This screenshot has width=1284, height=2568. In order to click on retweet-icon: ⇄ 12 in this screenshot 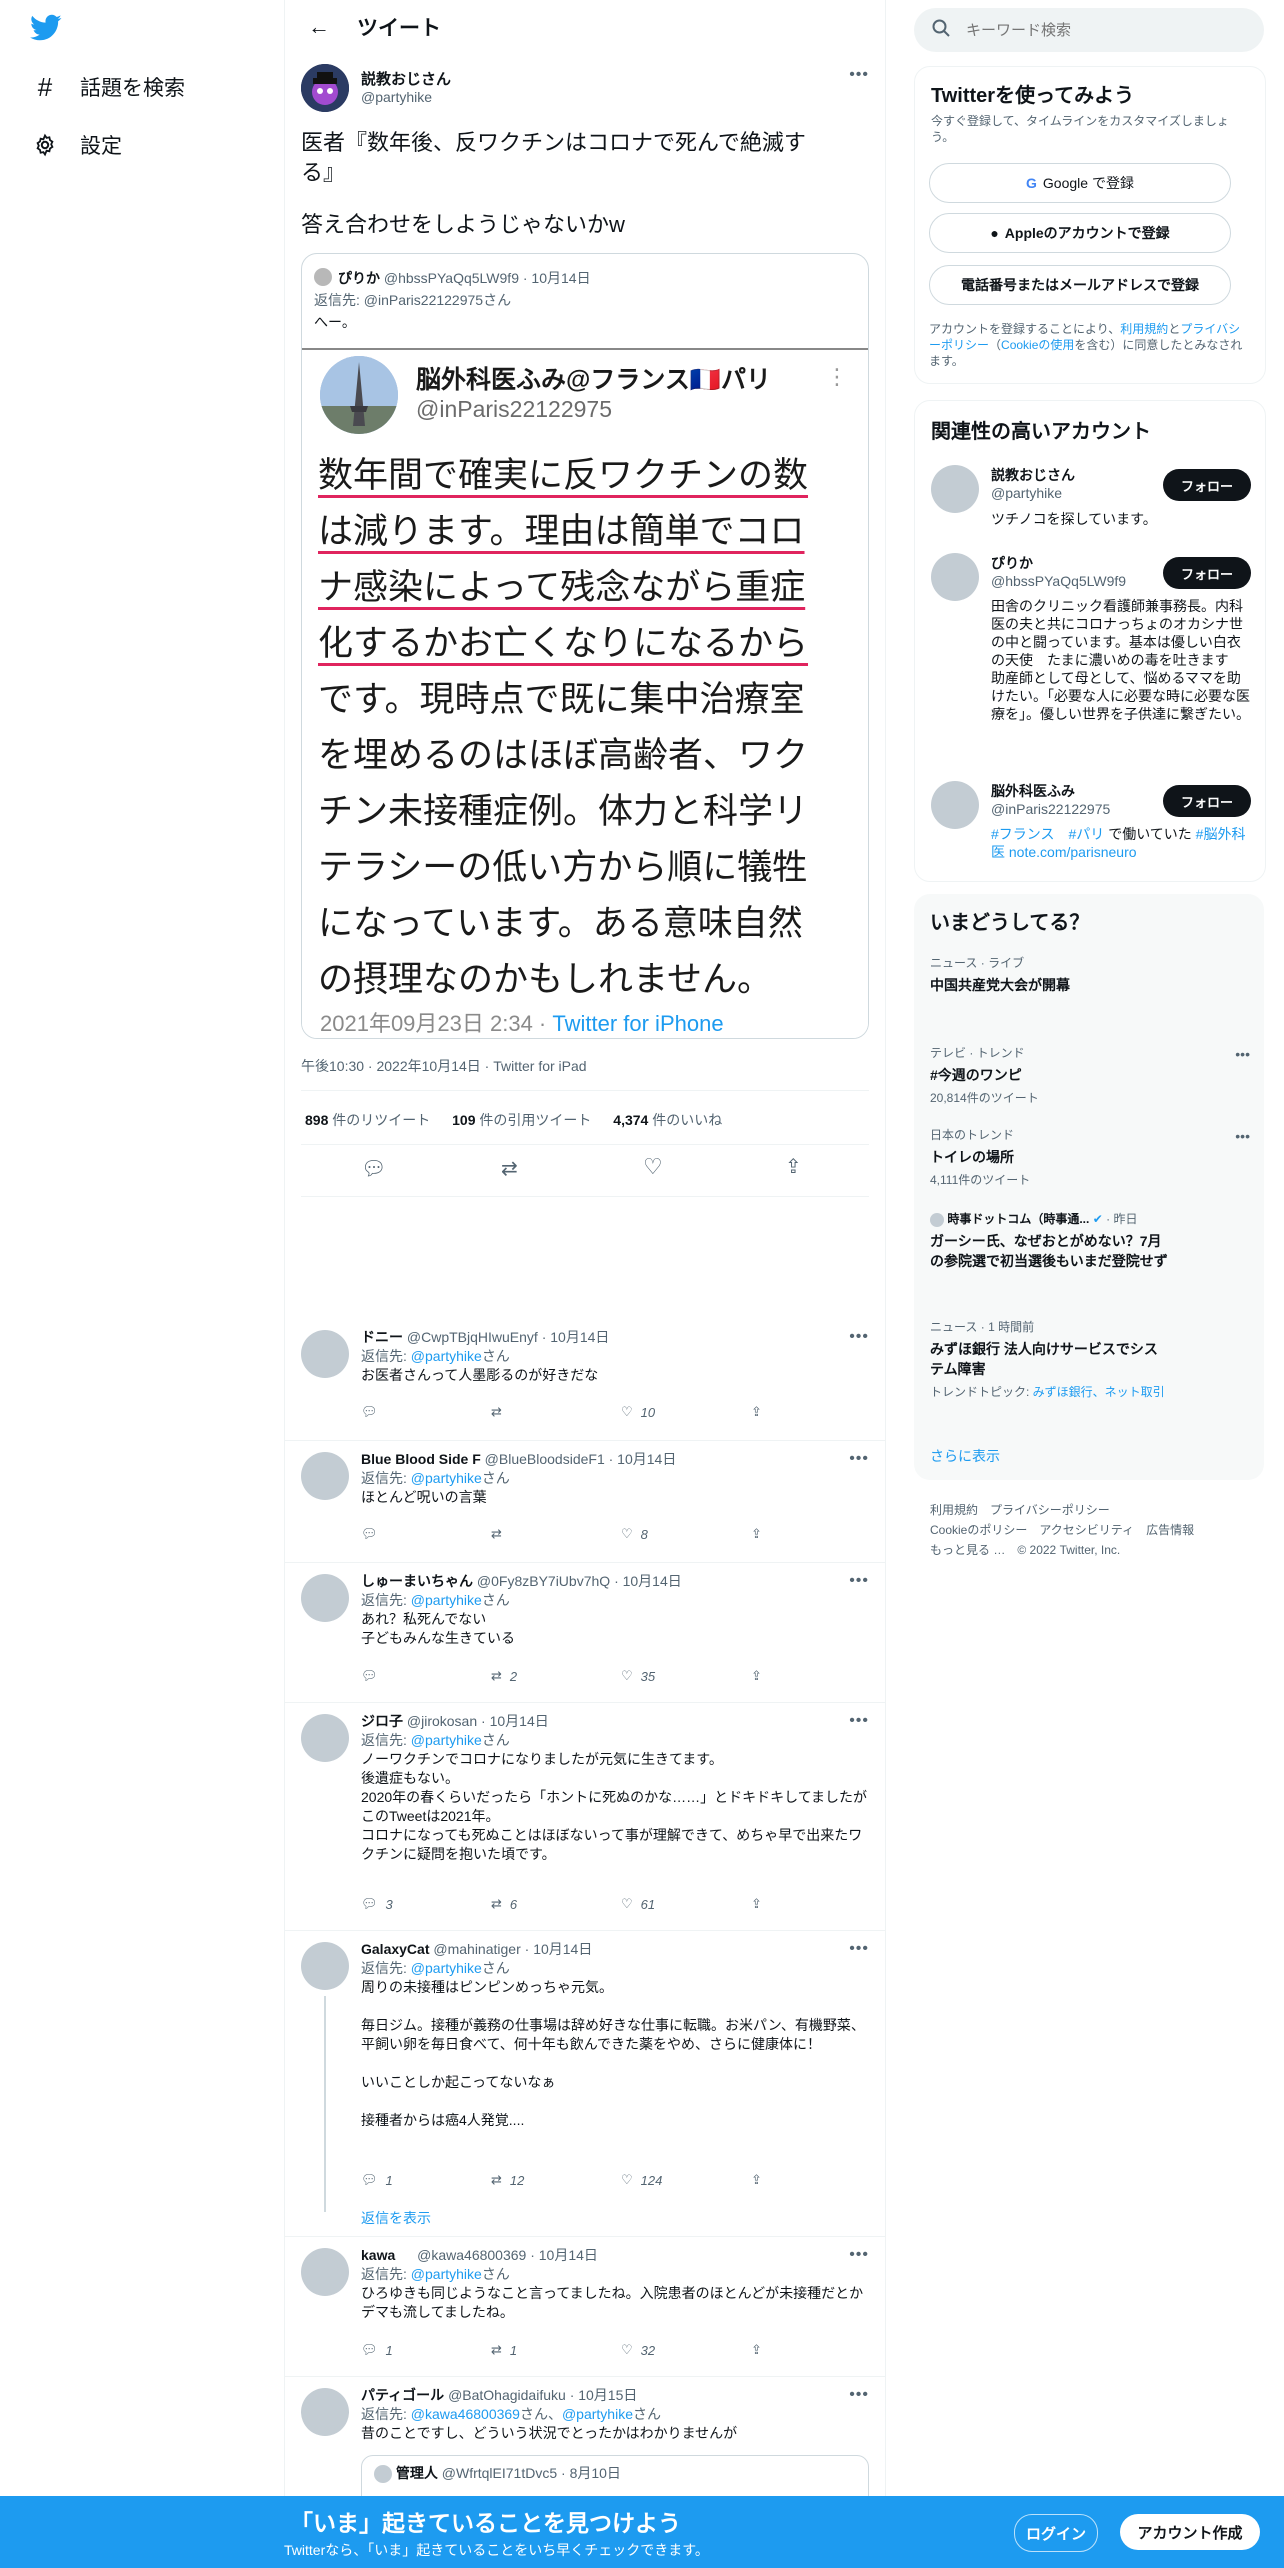, I will do `click(516, 2180)`.